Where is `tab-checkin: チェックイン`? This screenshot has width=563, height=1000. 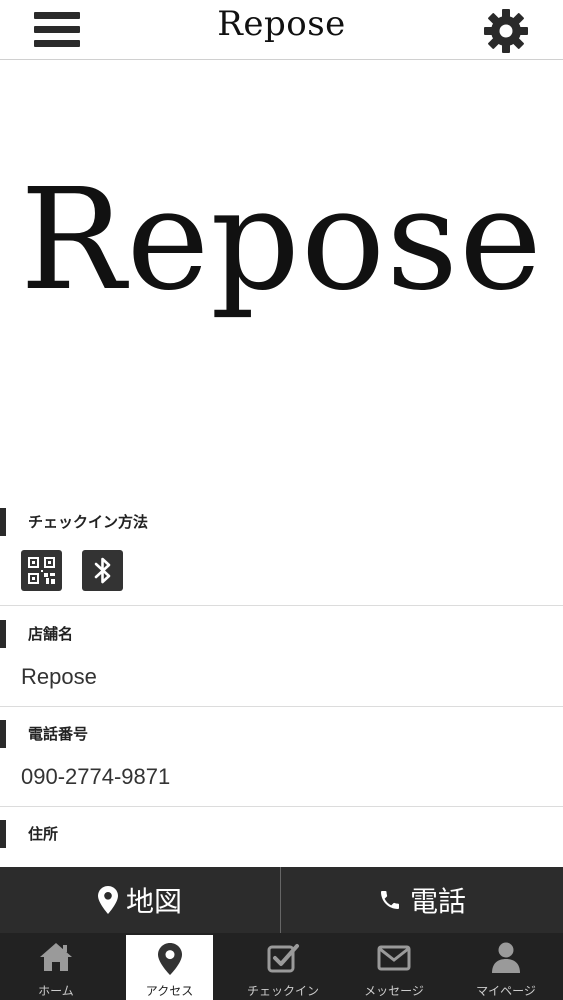 tab-checkin: チェックイン is located at coordinates (283, 966).